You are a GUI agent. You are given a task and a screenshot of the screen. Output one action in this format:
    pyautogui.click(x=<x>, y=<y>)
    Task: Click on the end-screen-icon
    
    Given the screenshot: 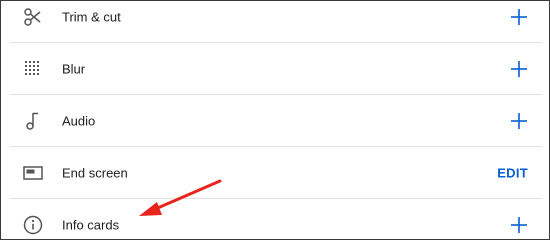 What is the action you would take?
    pyautogui.click(x=33, y=173)
    